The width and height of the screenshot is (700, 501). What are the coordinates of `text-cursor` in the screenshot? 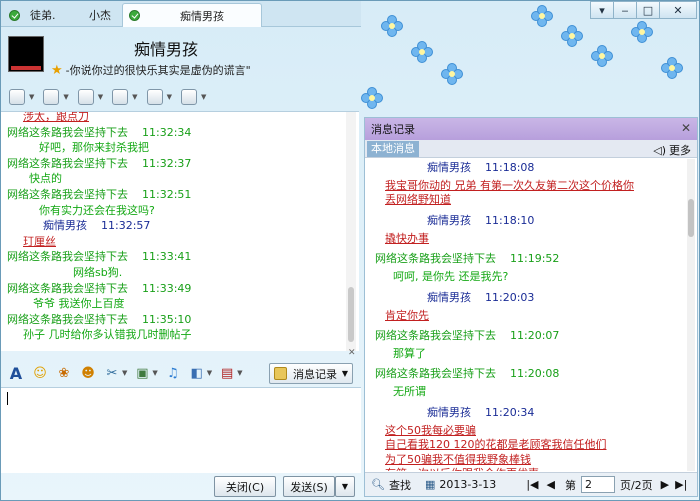 It's located at (7, 398).